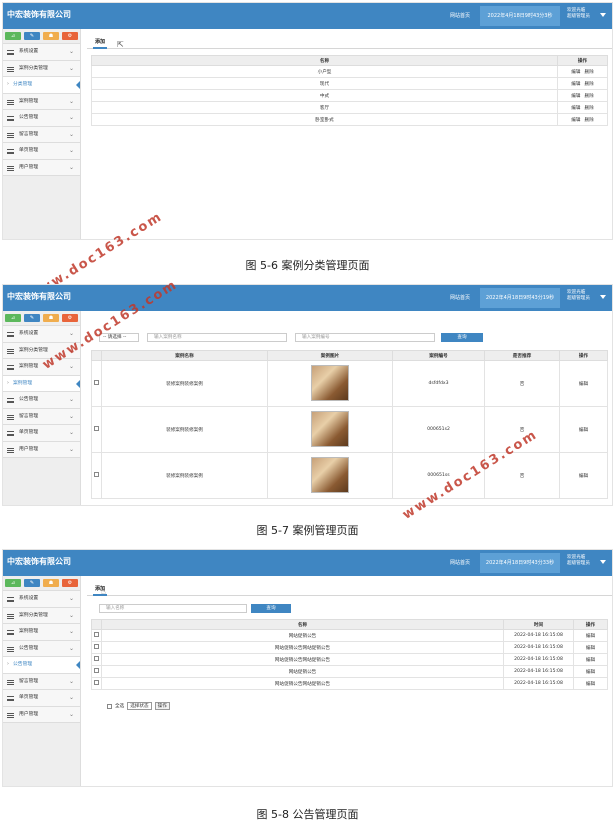 The height and width of the screenshot is (826, 615). I want to click on case-thumbnail, so click(330, 428).